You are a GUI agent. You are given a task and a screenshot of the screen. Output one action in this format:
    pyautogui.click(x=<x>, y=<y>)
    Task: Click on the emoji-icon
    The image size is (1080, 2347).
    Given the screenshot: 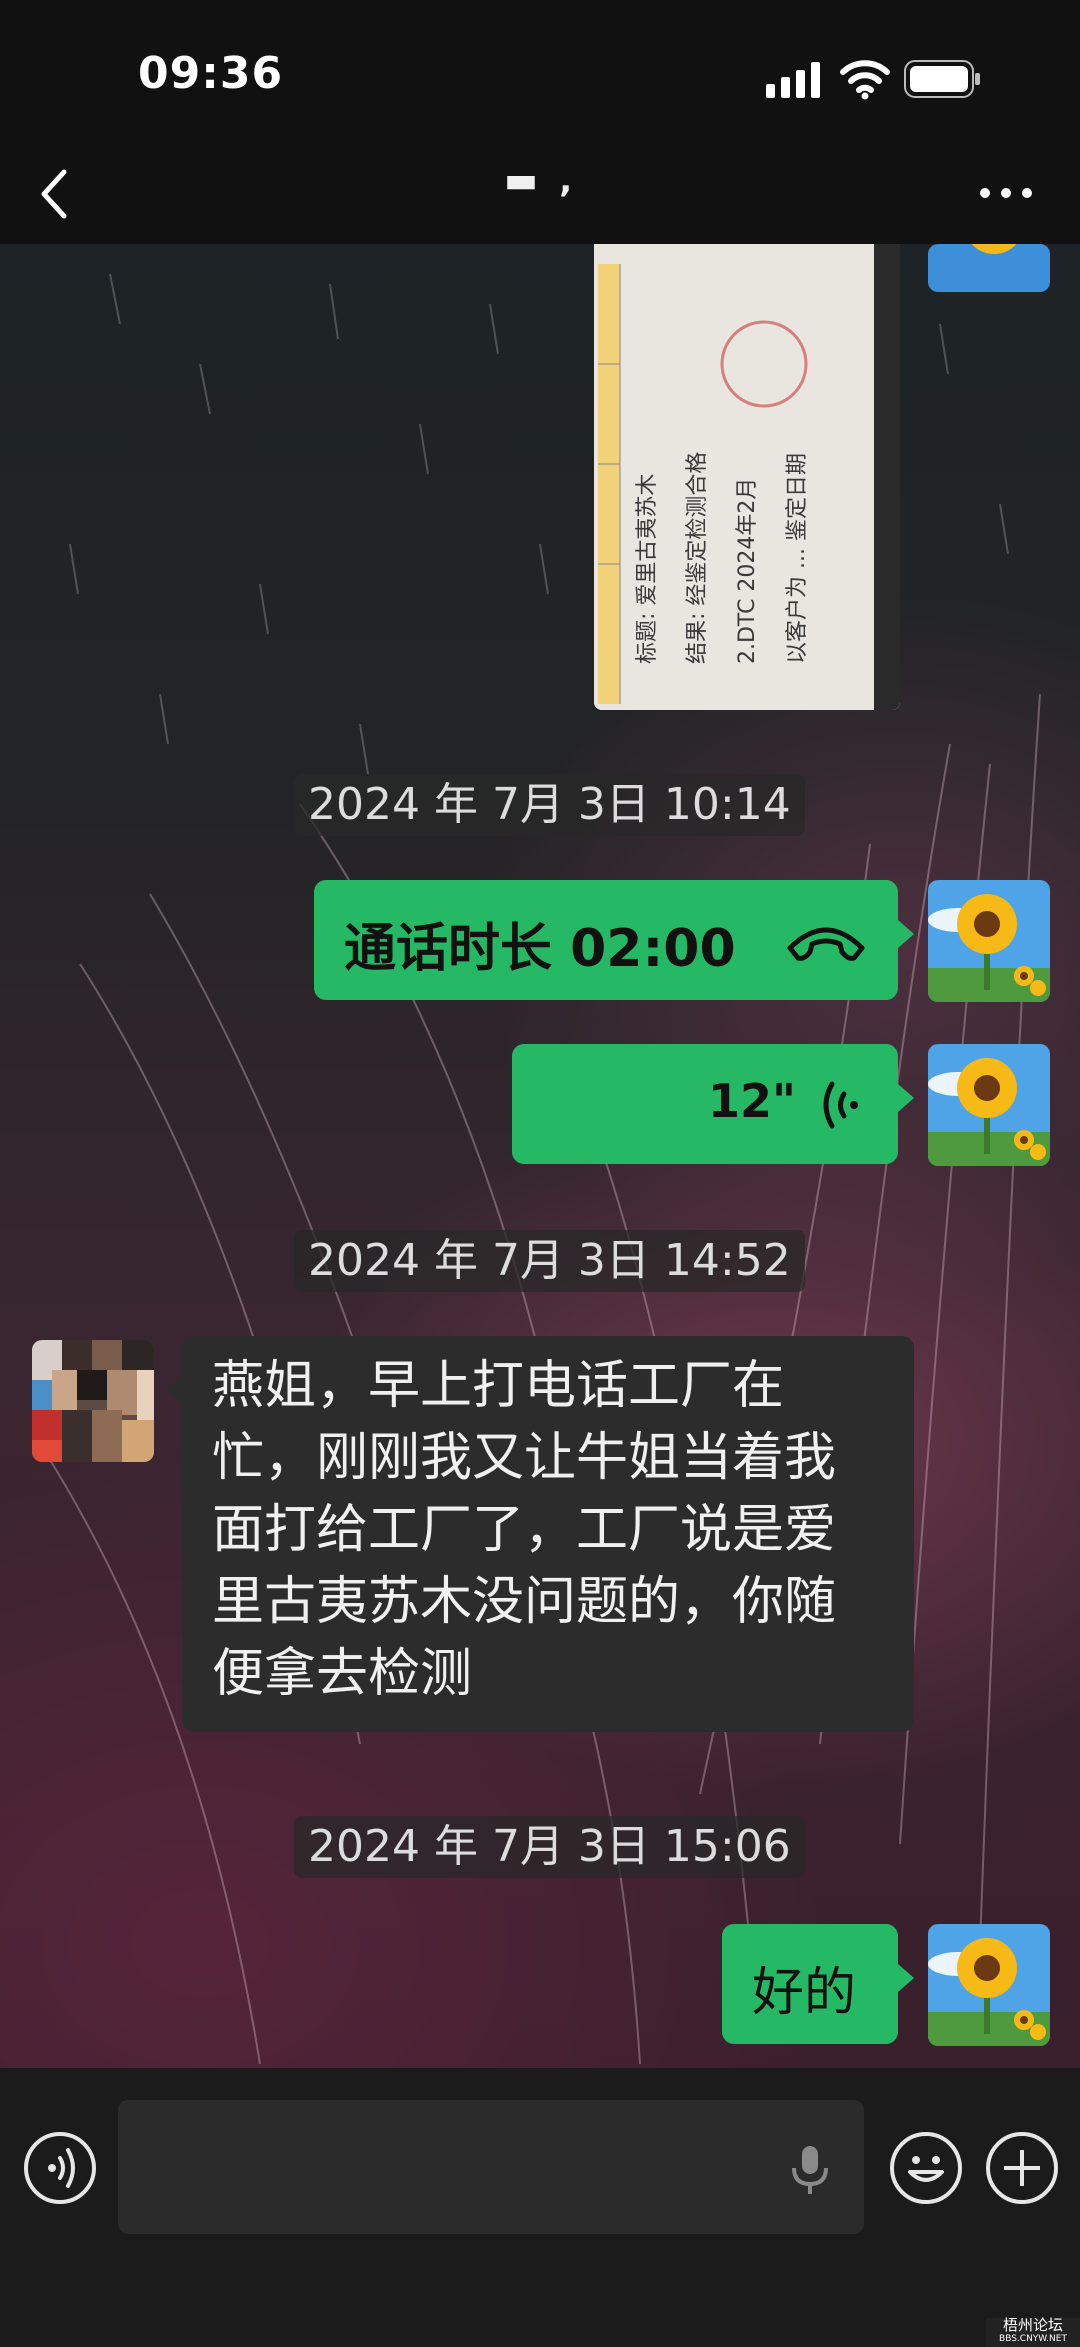 What is the action you would take?
    pyautogui.click(x=926, y=2169)
    